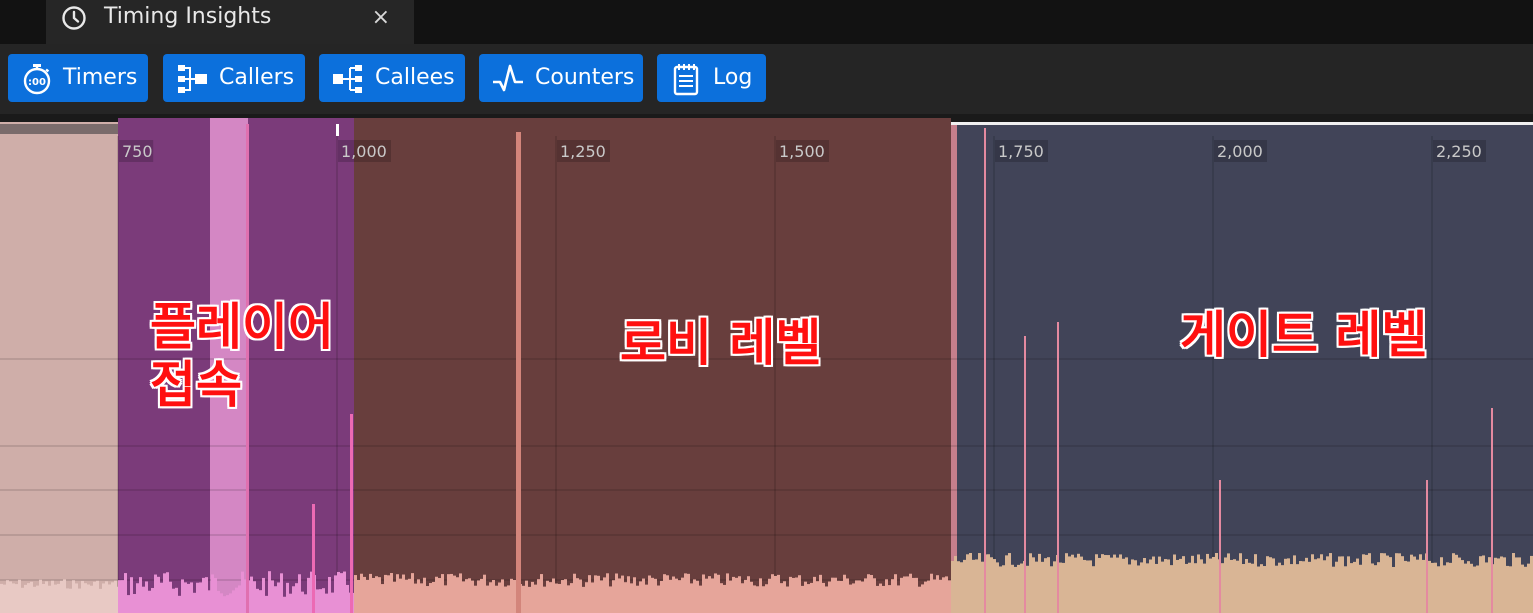 The width and height of the screenshot is (1533, 613). Describe the element at coordinates (508, 78) in the screenshot. I see `counters-pulse-icon` at that location.